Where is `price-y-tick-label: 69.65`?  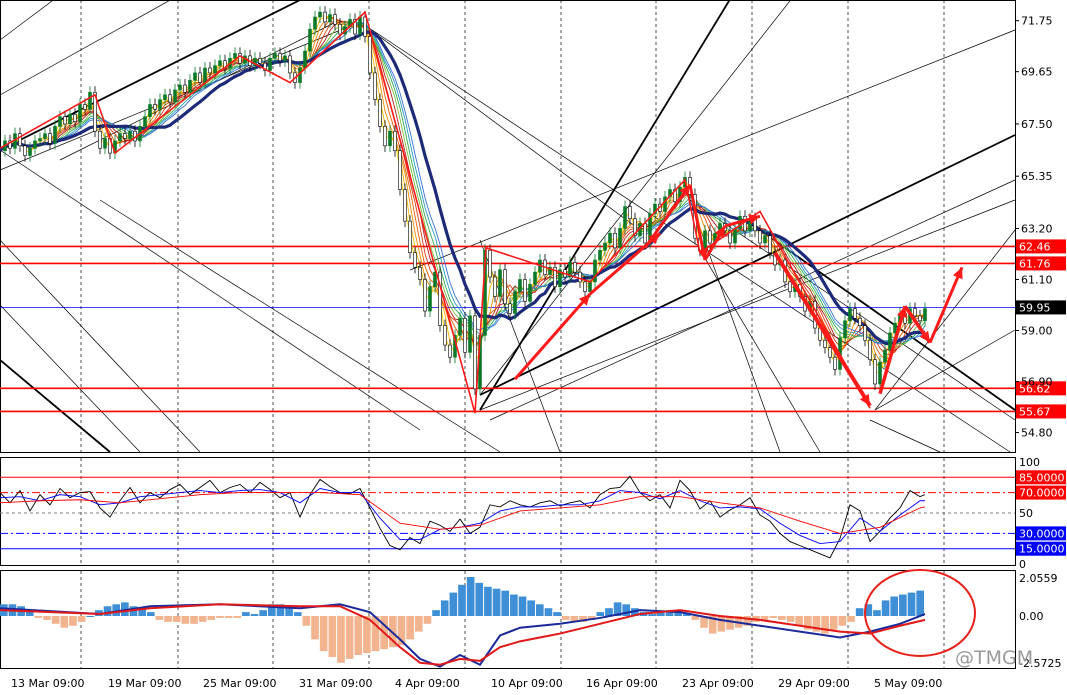
price-y-tick-label: 69.65 is located at coordinates (1037, 72).